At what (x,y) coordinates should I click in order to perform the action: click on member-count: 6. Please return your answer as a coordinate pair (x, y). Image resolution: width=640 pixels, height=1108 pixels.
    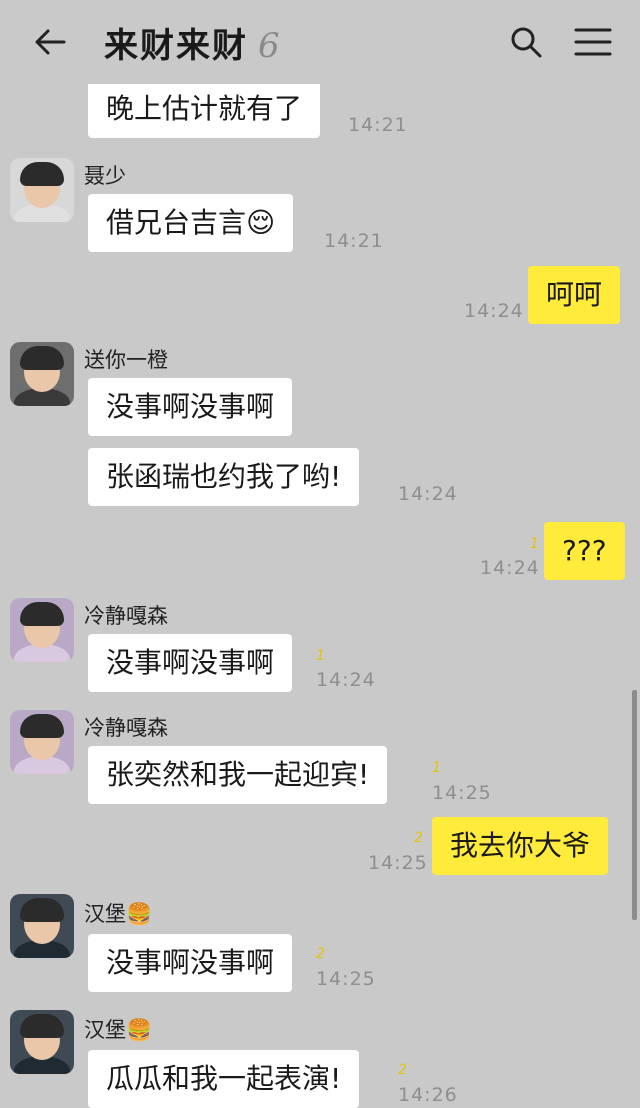
    Looking at the image, I should click on (270, 46).